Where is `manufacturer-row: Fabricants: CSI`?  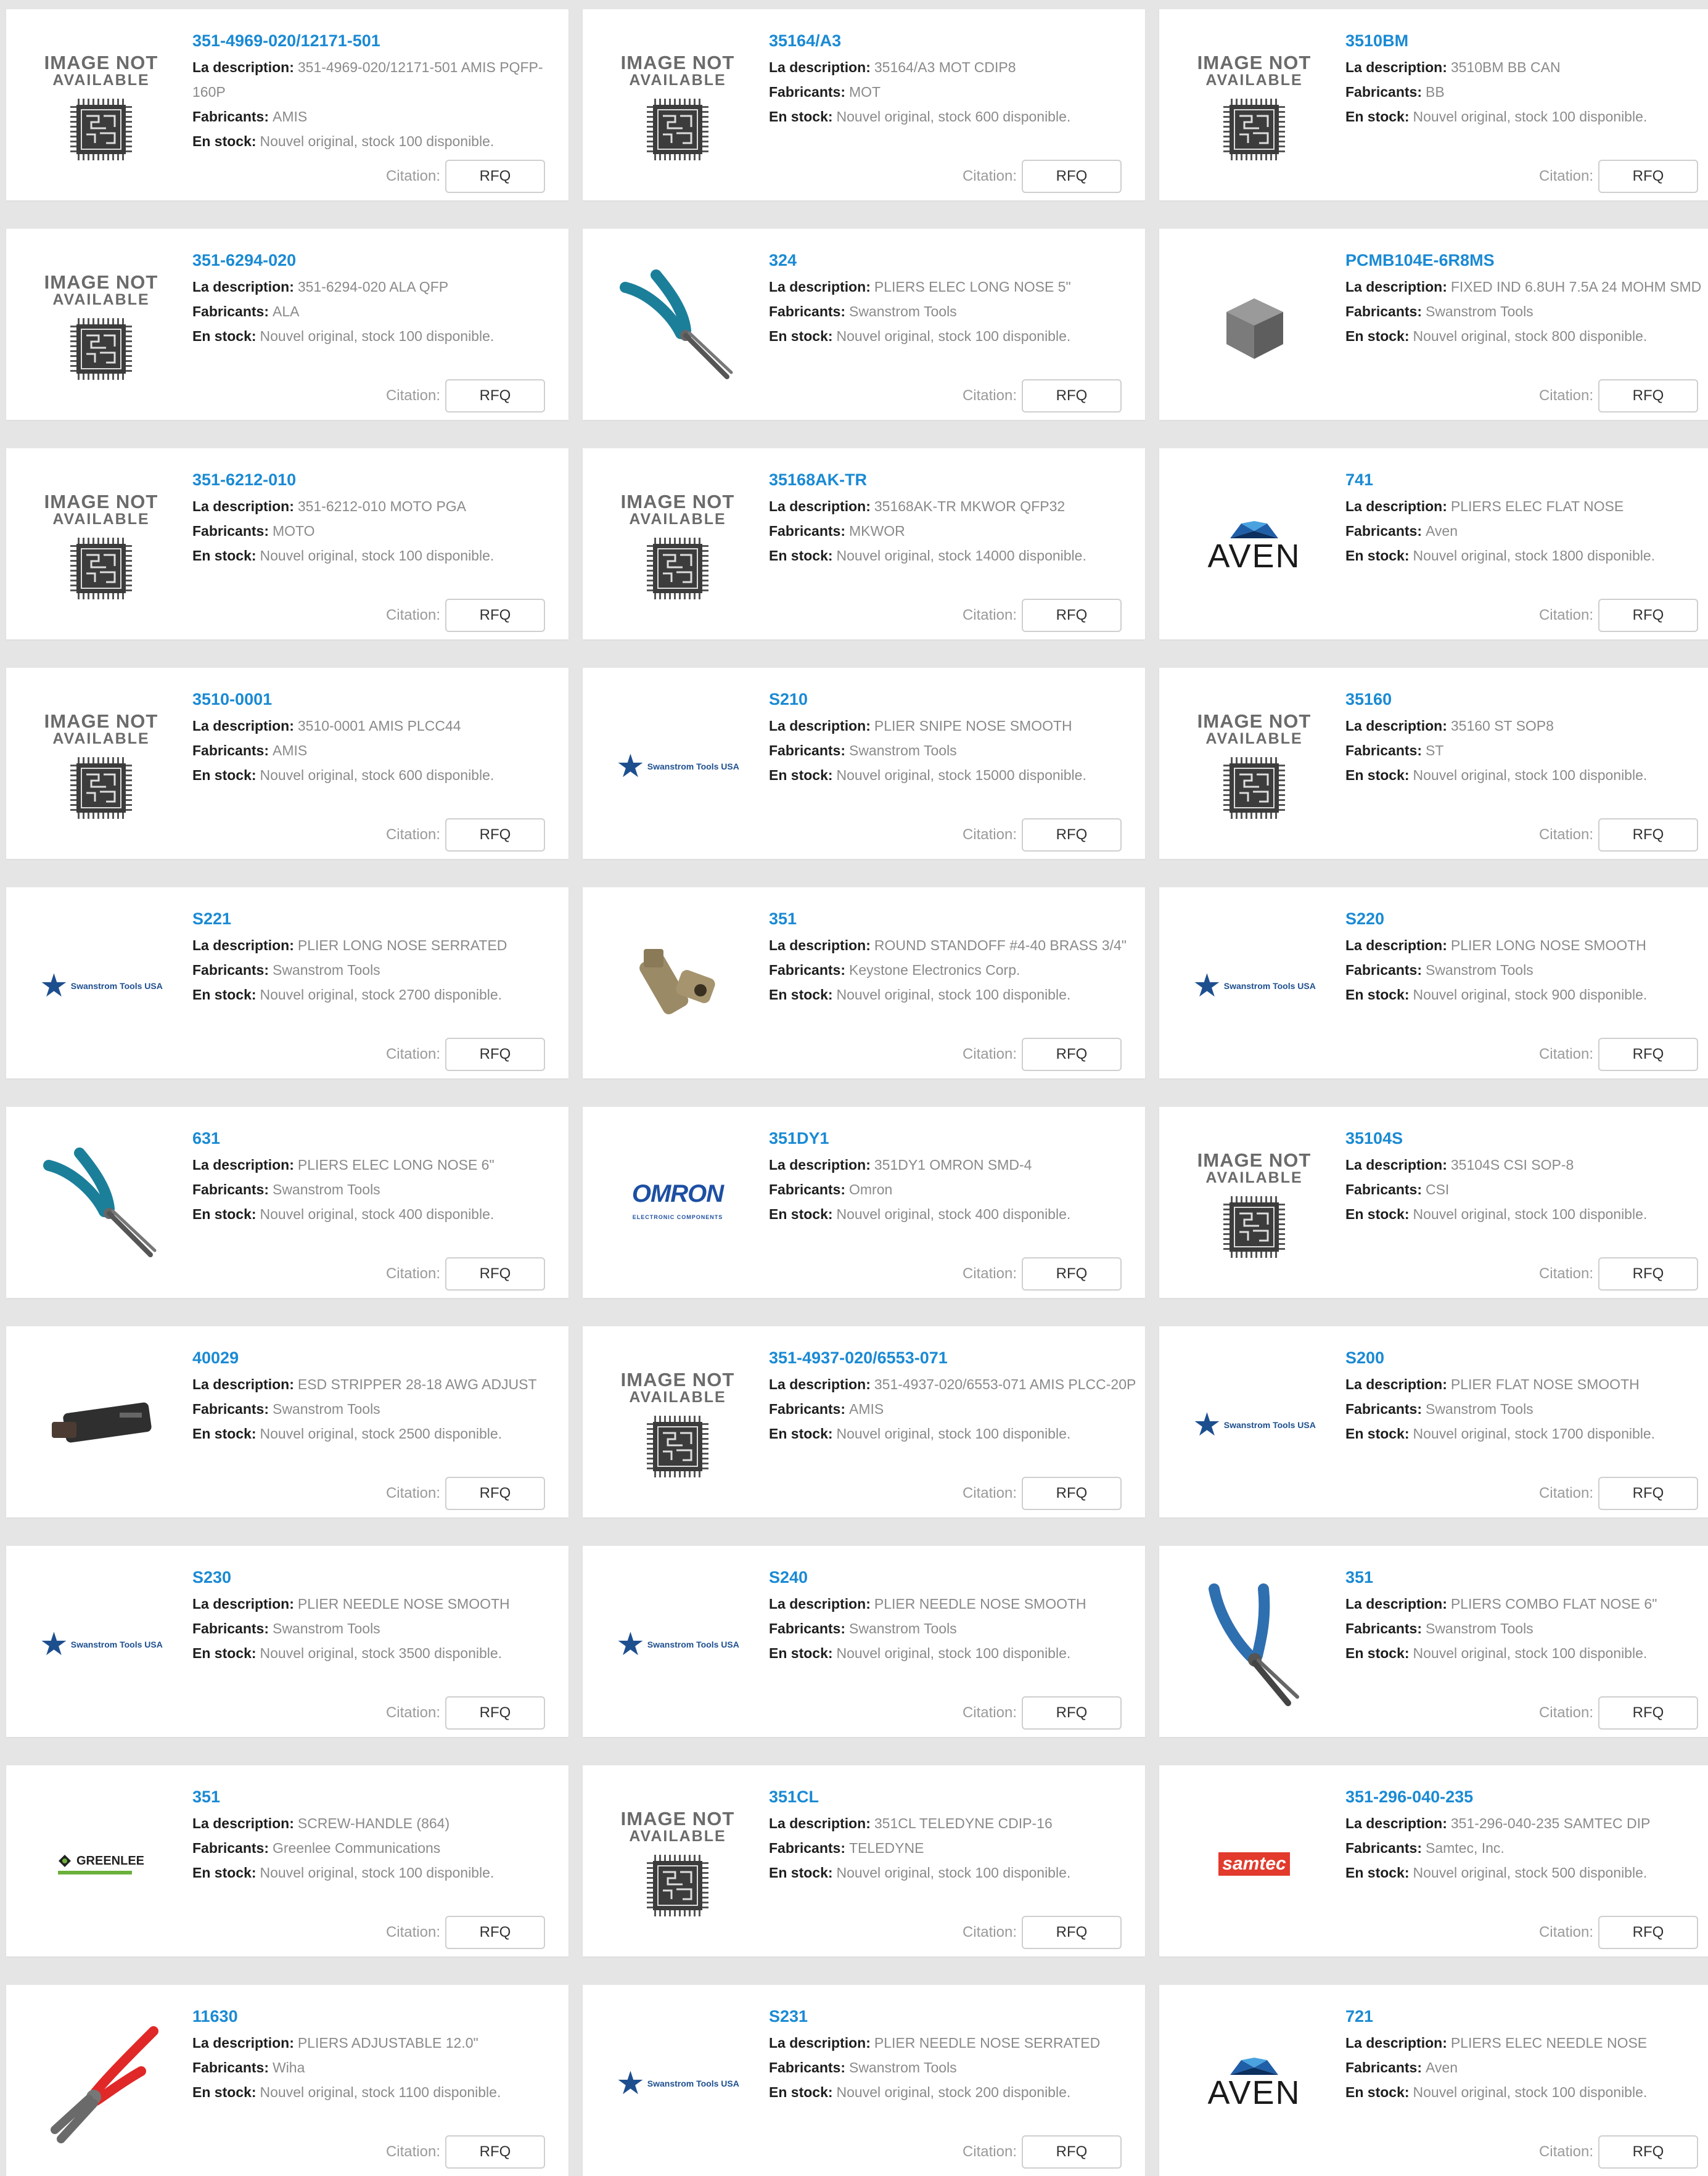
manufacturer-row: Fabricants: CSI is located at coordinates (1526, 1190).